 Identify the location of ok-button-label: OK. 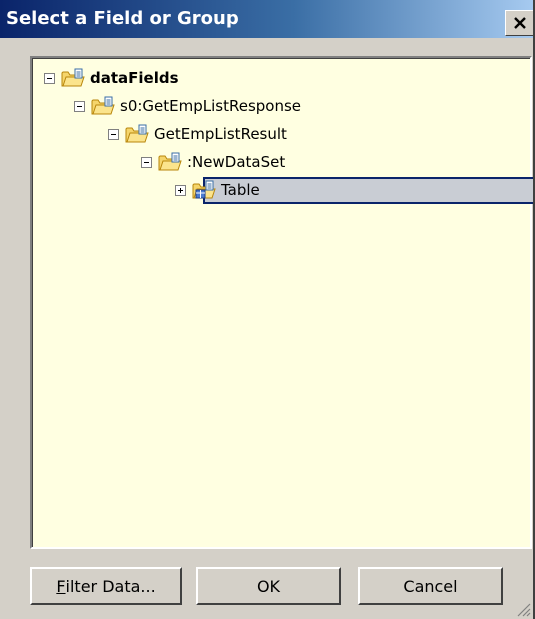
(268, 586).